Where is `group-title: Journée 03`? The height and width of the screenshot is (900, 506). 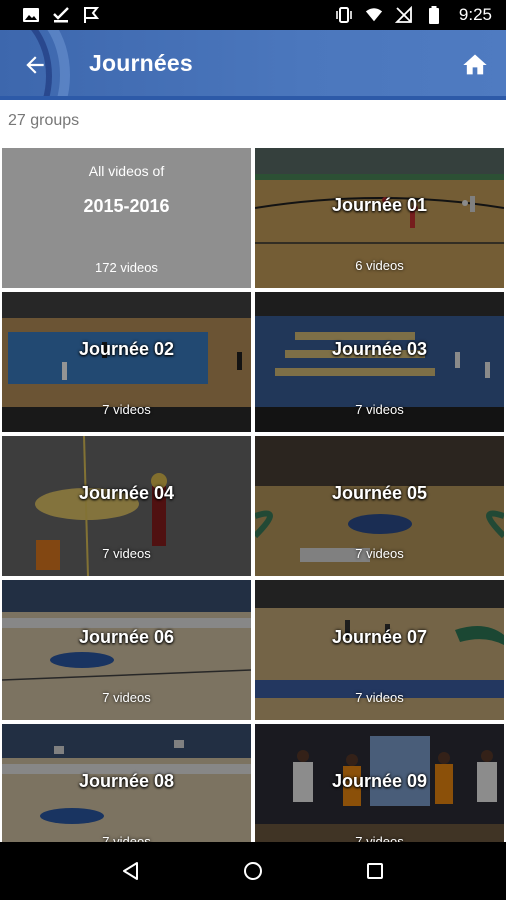
group-title: Journée 03 is located at coordinates (379, 349).